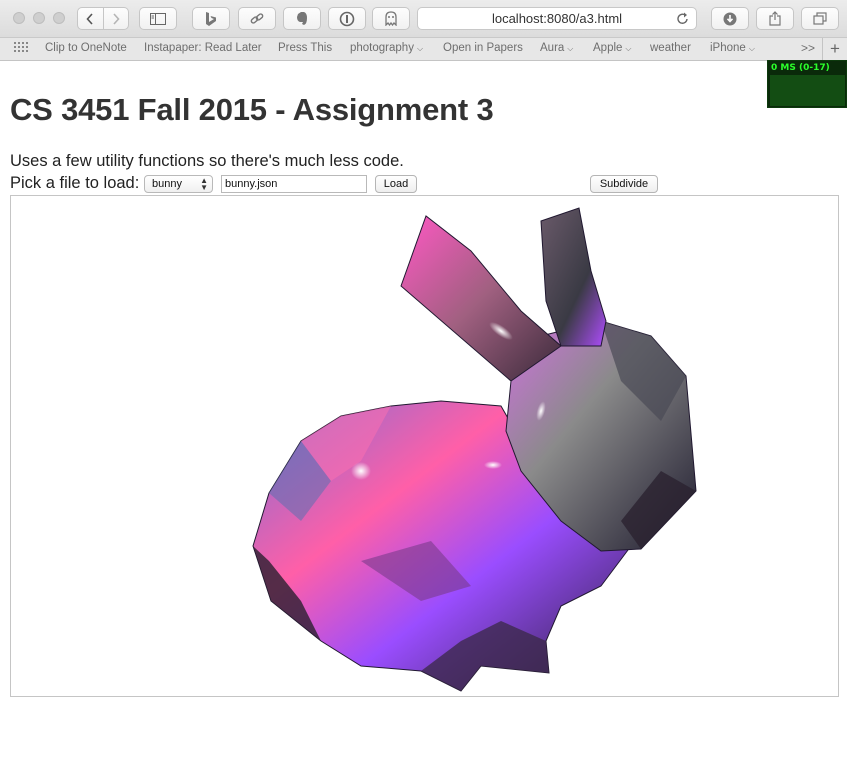 This screenshot has width=847, height=777. Describe the element at coordinates (19, 18) in the screenshot. I see `close-window-button` at that location.